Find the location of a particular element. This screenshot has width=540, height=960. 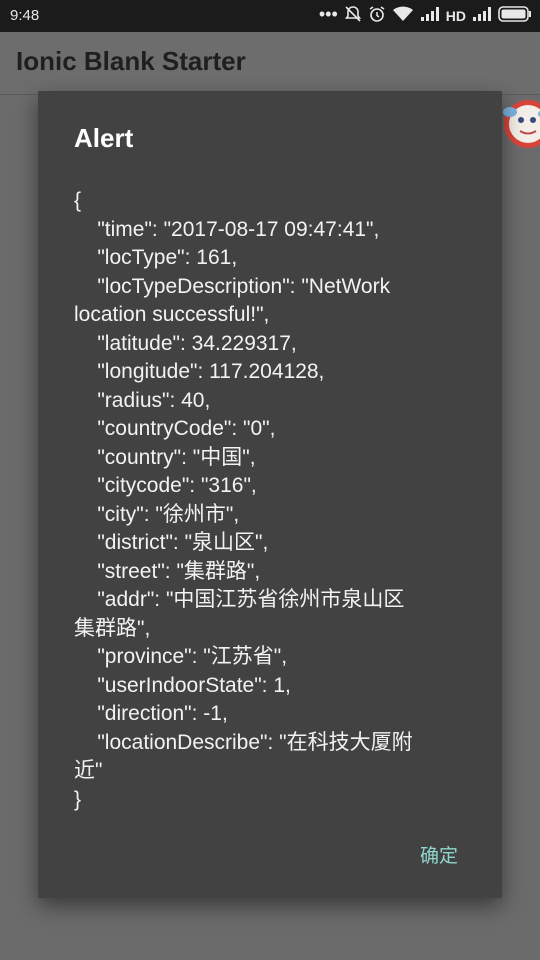

ok-button: 确定 is located at coordinates (439, 854).